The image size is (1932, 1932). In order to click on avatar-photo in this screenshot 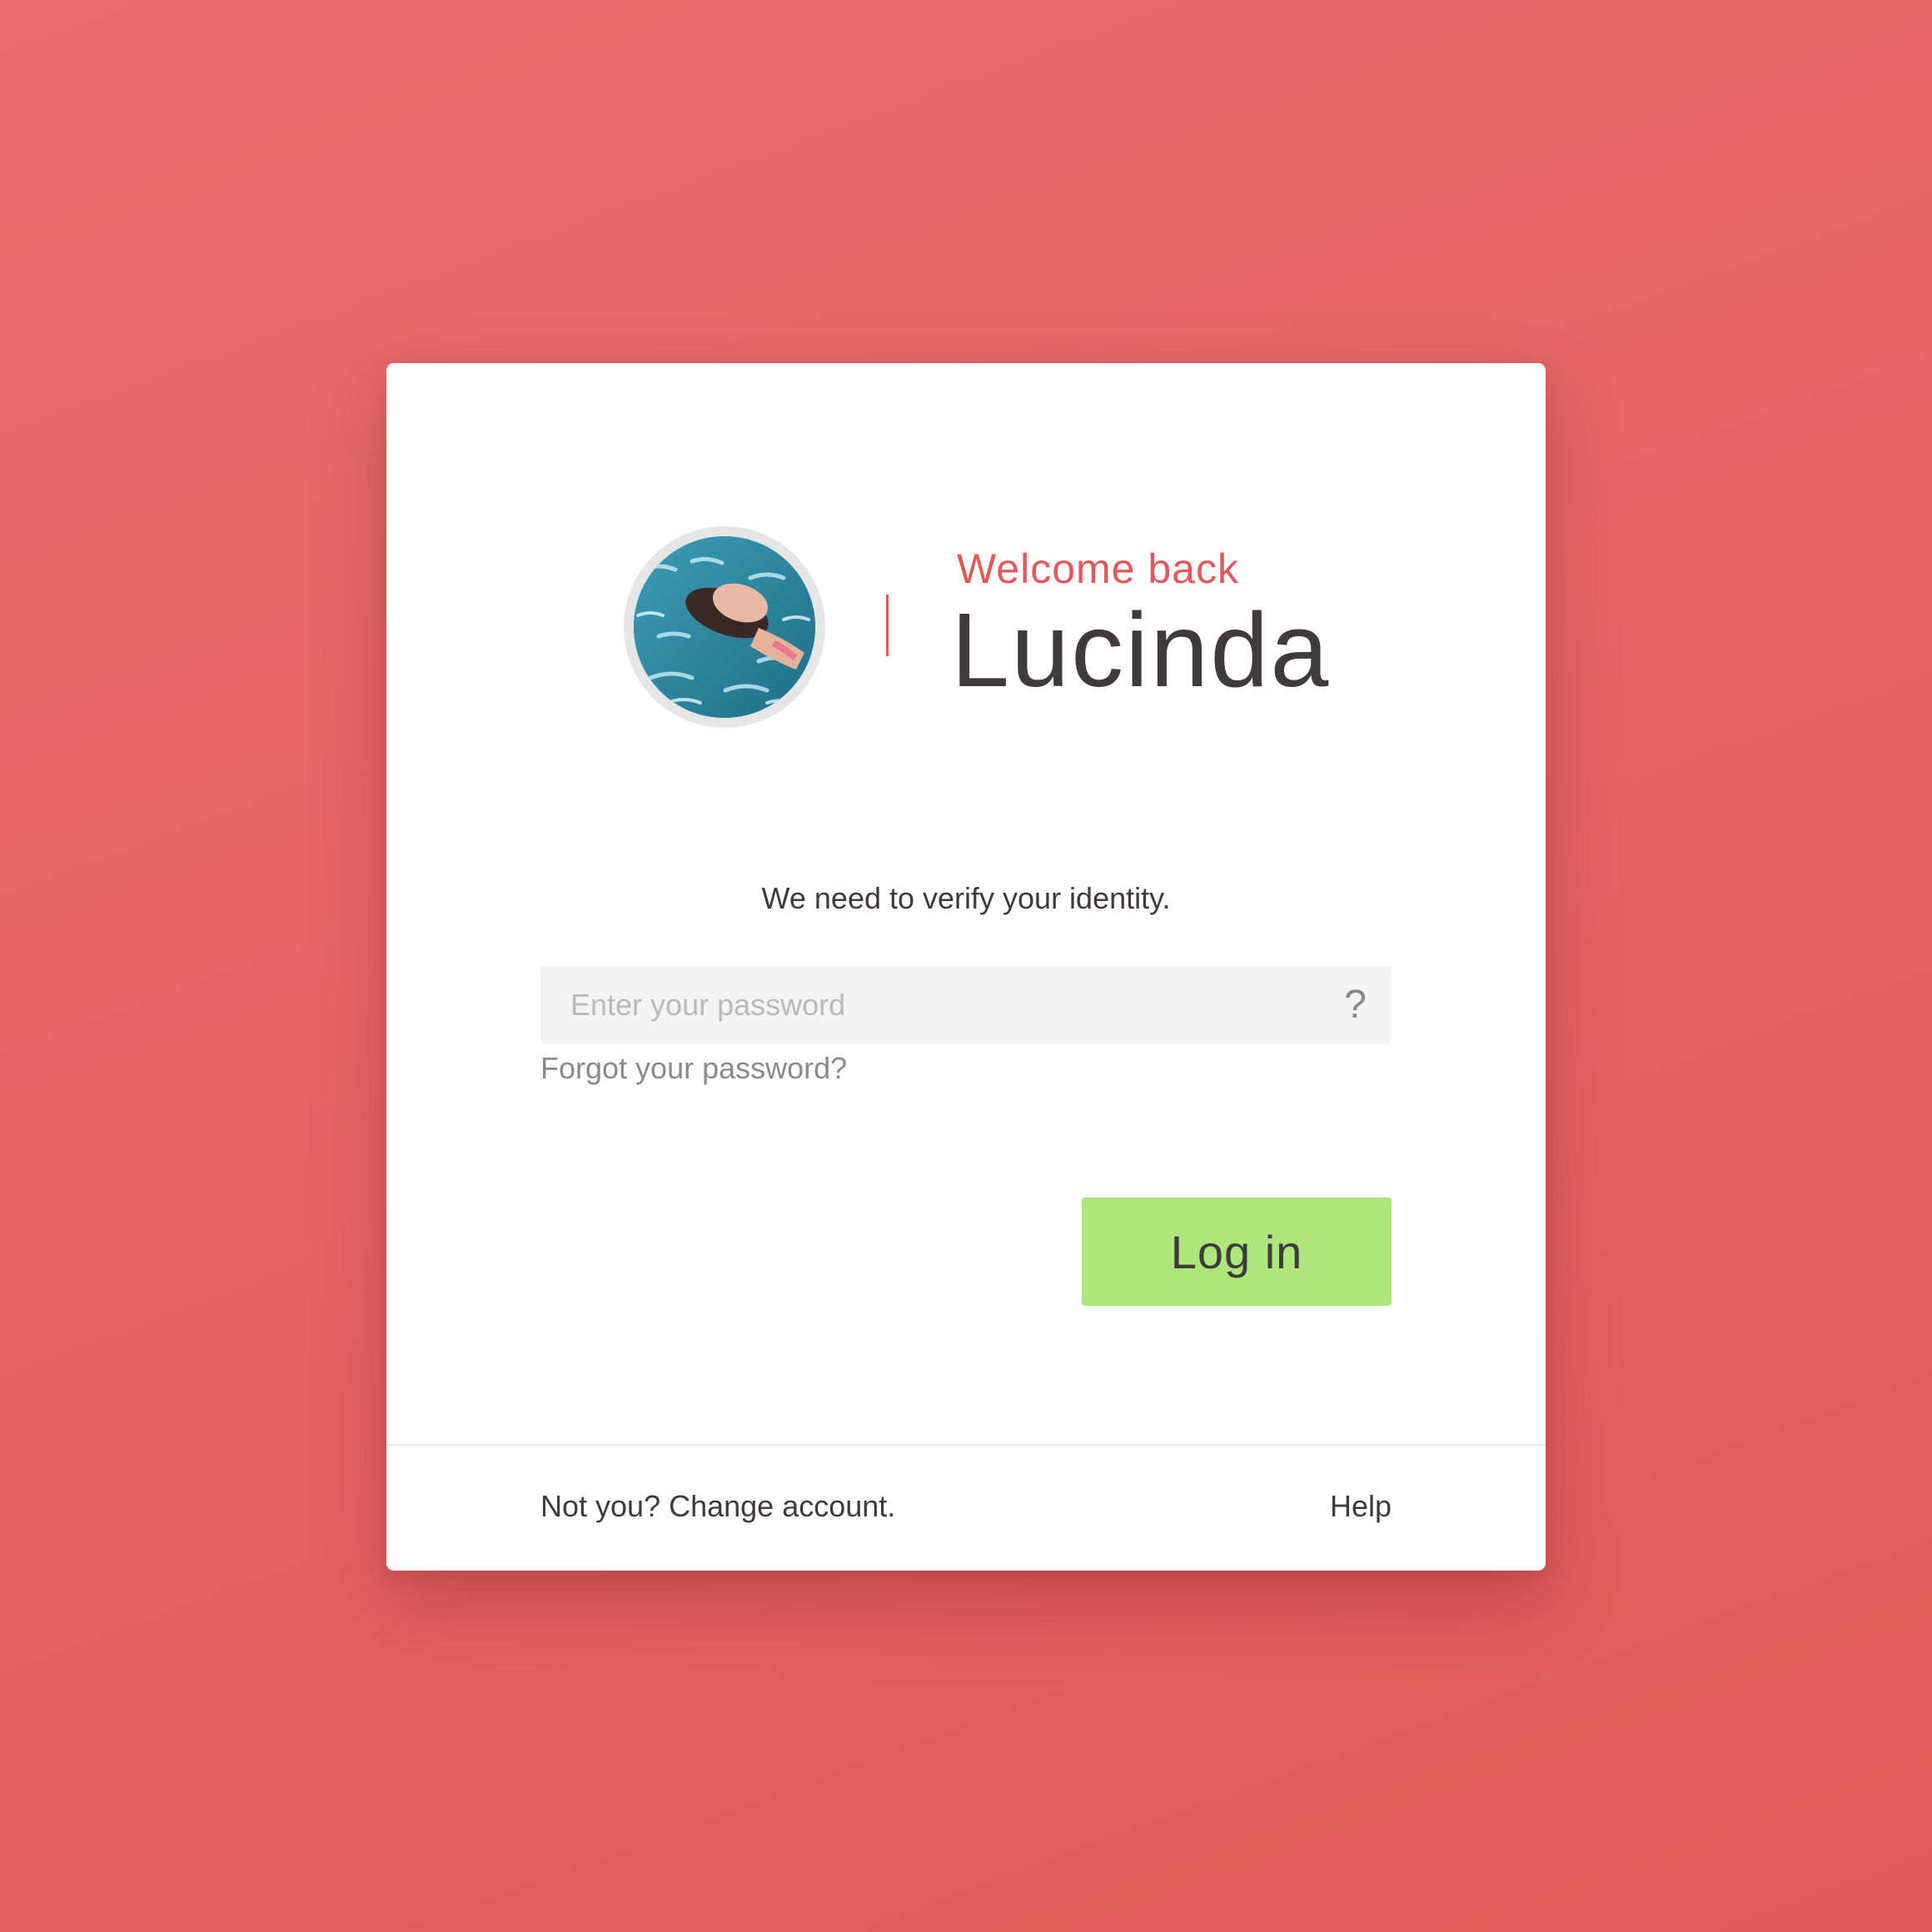, I will do `click(724, 627)`.